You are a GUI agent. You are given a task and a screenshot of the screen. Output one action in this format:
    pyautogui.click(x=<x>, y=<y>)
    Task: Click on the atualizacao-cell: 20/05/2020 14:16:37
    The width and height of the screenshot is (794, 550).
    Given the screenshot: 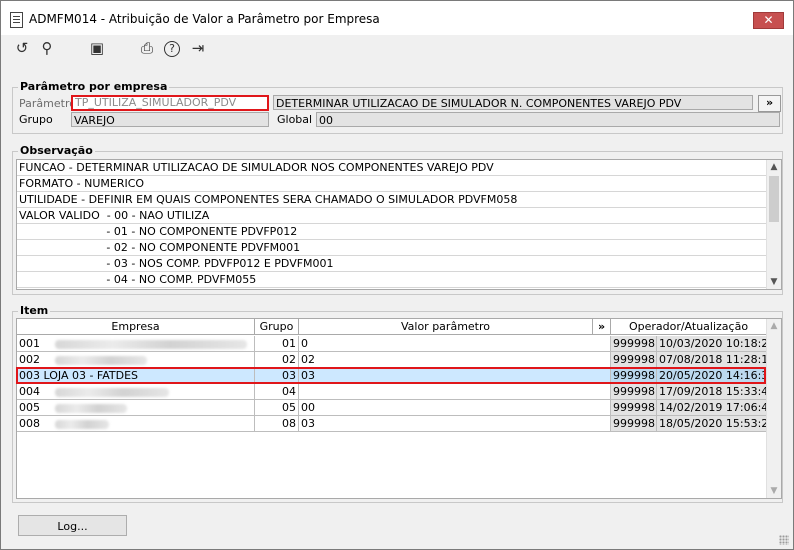 What is the action you would take?
    pyautogui.click(x=712, y=376)
    